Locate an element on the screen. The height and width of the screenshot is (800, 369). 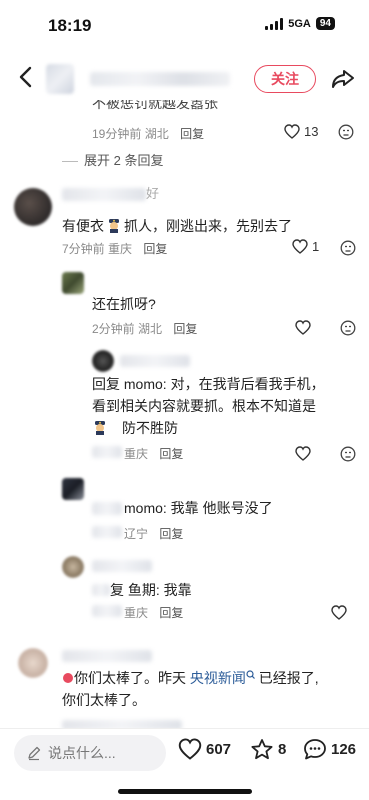
follow-button: 关注 is located at coordinates (285, 79).